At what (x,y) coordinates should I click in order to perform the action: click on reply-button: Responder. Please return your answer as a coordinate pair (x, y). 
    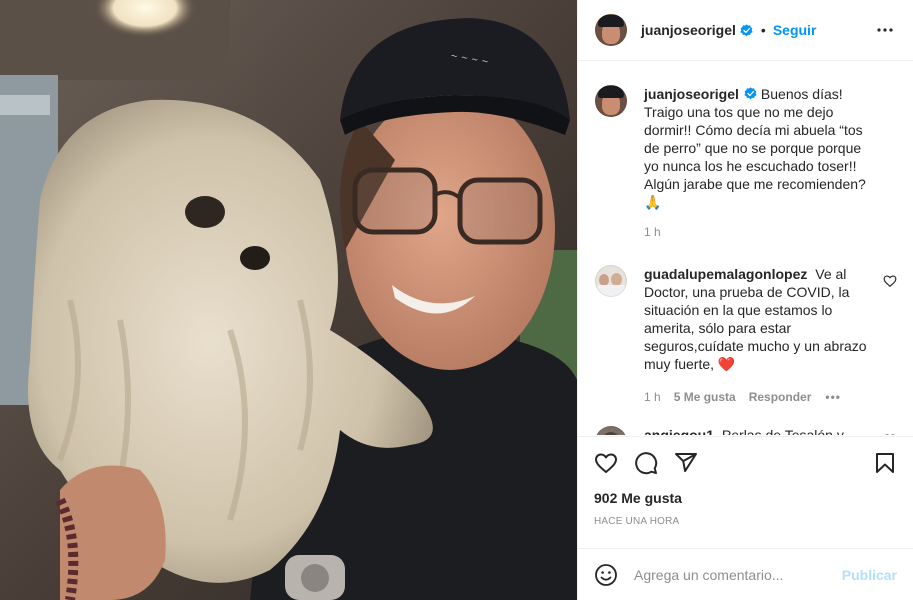
    Looking at the image, I should click on (780, 397).